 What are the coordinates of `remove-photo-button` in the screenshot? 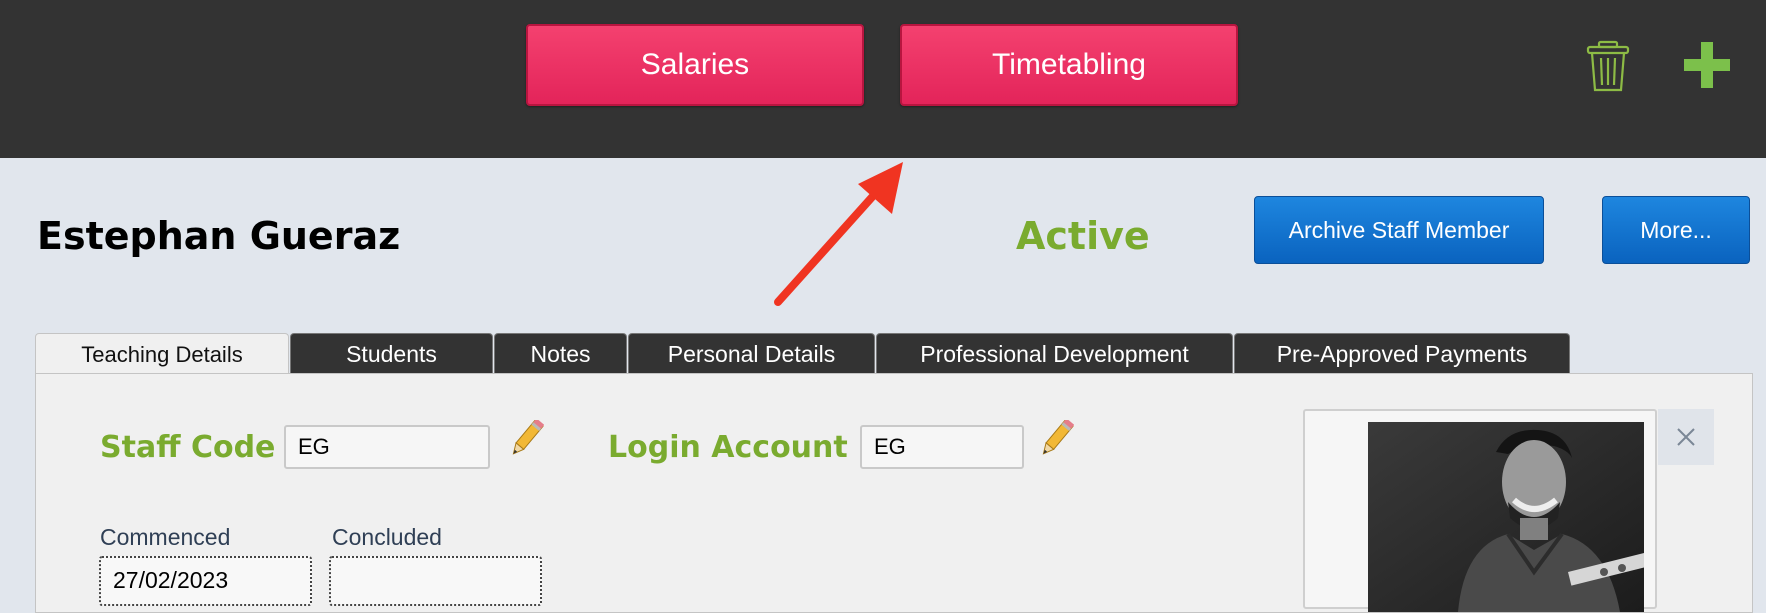 It's located at (1686, 437).